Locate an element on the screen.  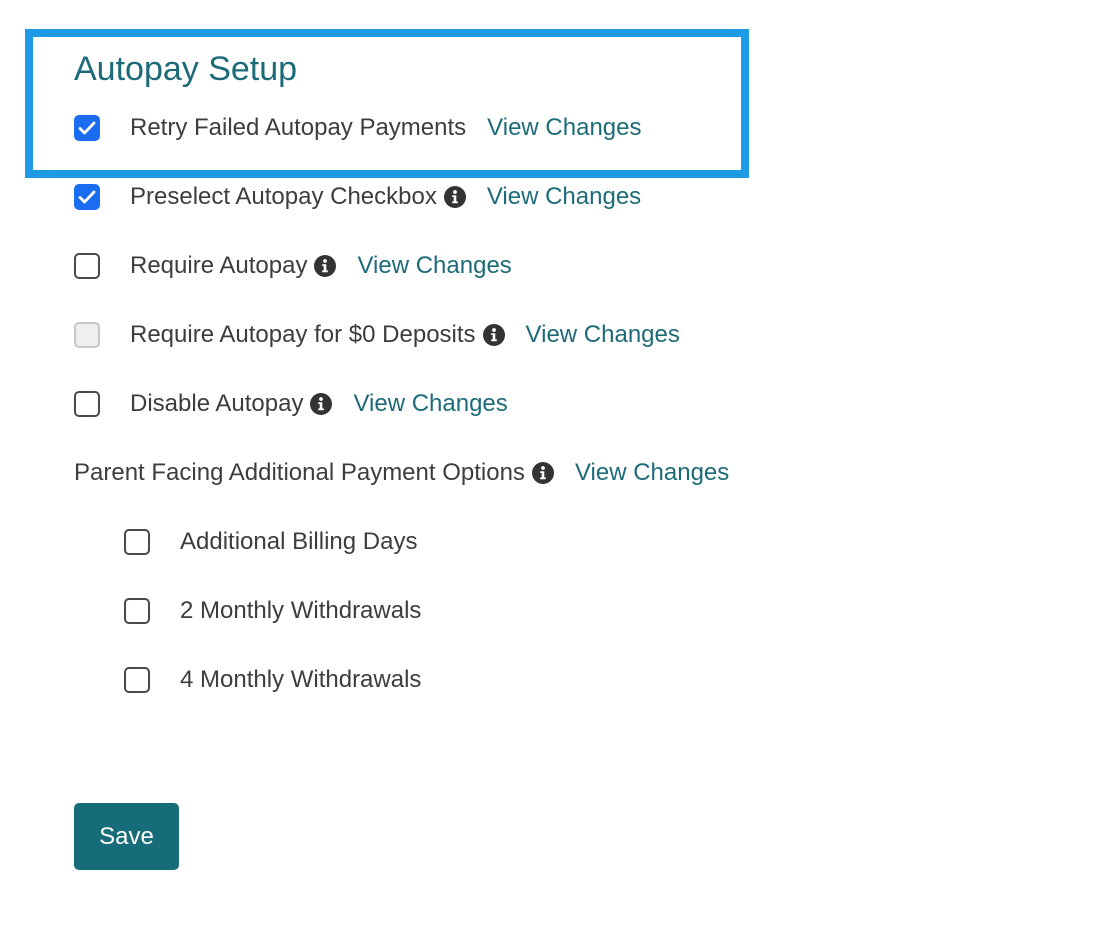
option-preselect-autopay: Preselect Autopay Checkbox View Changes is located at coordinates (357, 197).